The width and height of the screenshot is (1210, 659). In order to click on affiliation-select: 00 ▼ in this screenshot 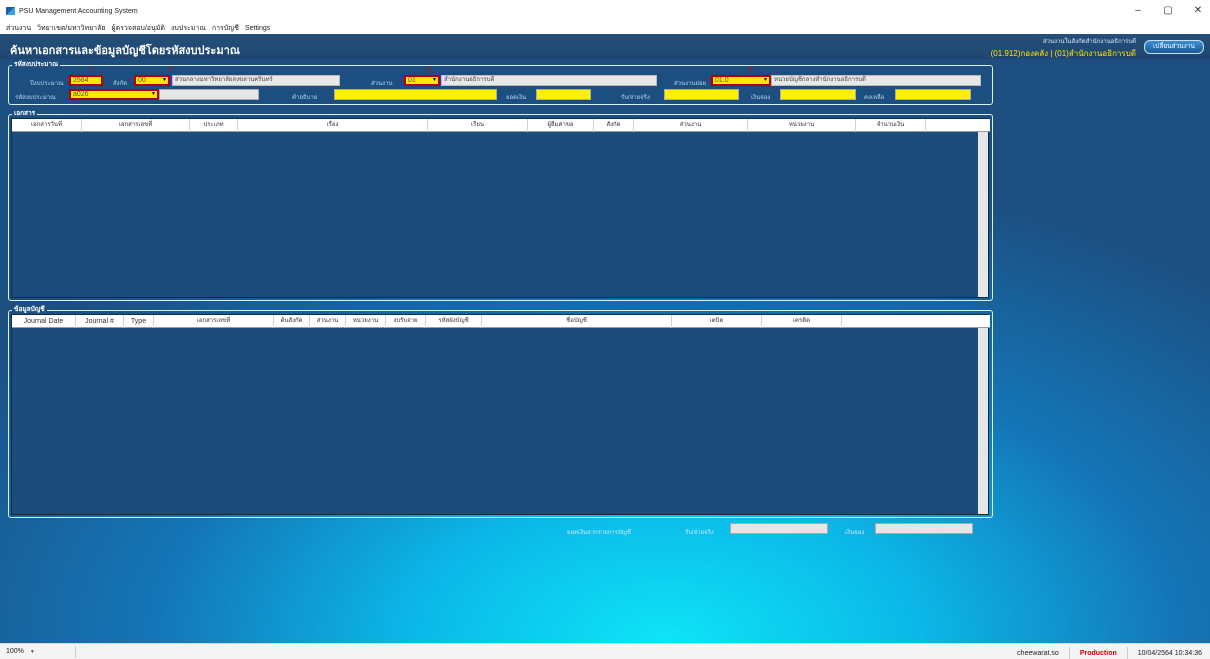, I will do `click(152, 80)`.